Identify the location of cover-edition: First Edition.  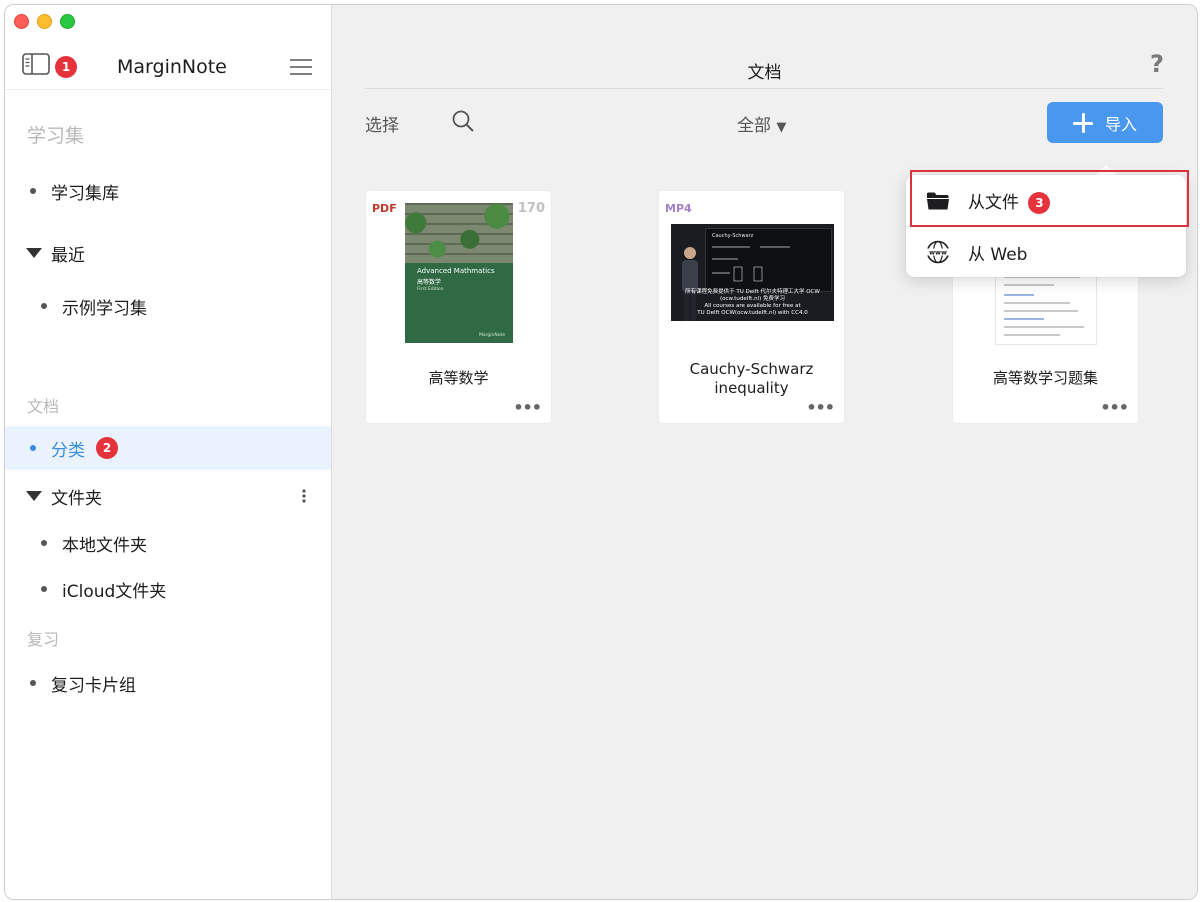
(430, 289).